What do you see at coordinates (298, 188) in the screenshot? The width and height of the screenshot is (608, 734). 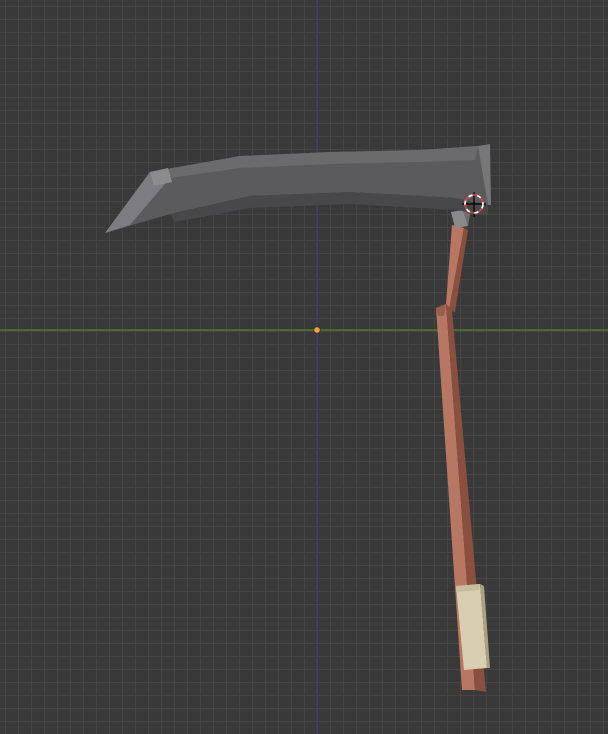 I see `scythe-blade` at bounding box center [298, 188].